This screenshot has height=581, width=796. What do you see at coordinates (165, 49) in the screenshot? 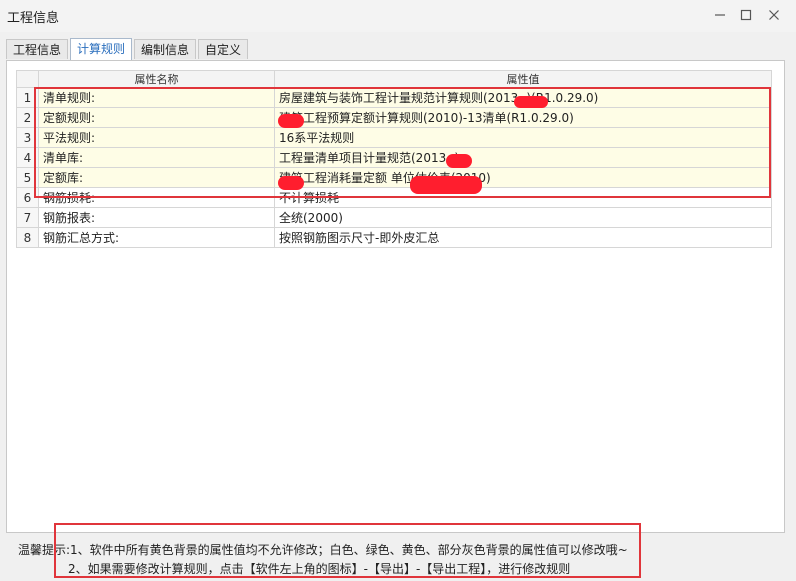
I see `tab-compile-info: 编制信息` at bounding box center [165, 49].